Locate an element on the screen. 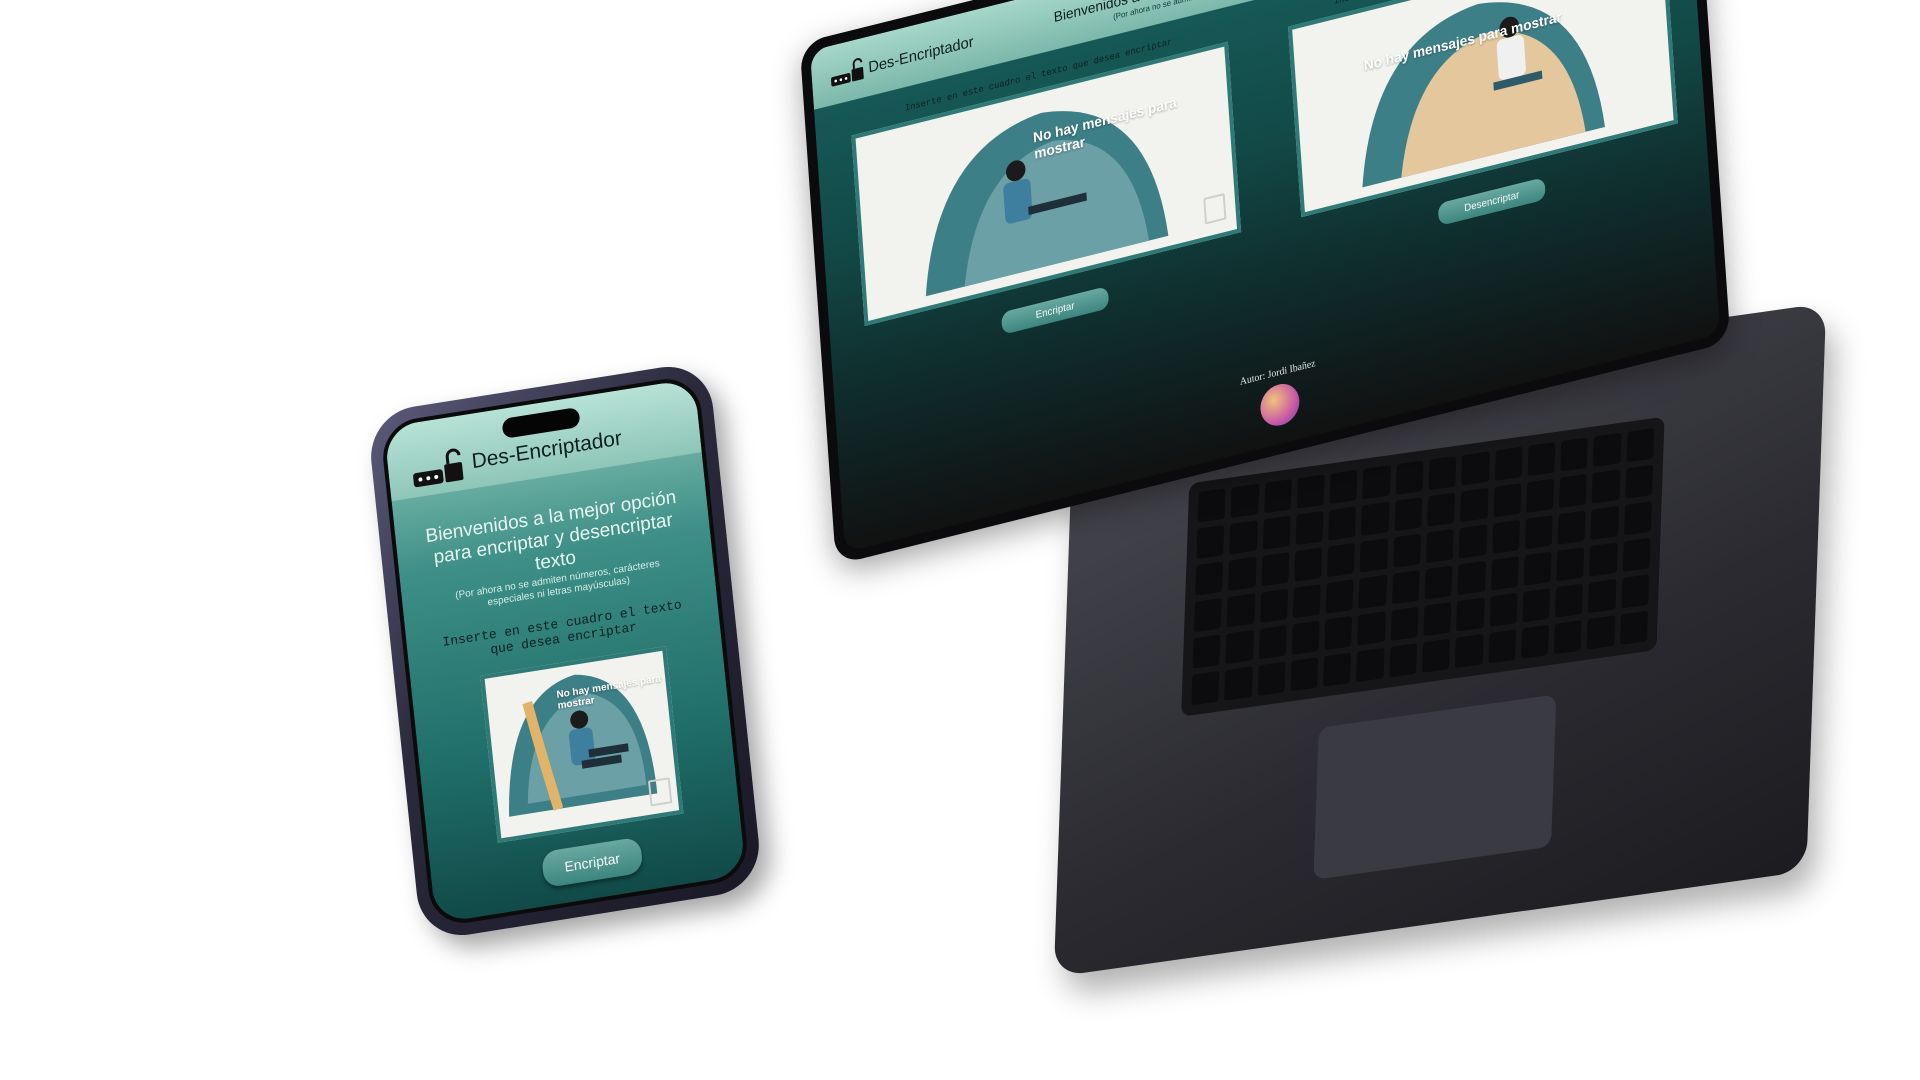 This screenshot has width=1920, height=1080. reading-man-illustration is located at coordinates (1047, 204).